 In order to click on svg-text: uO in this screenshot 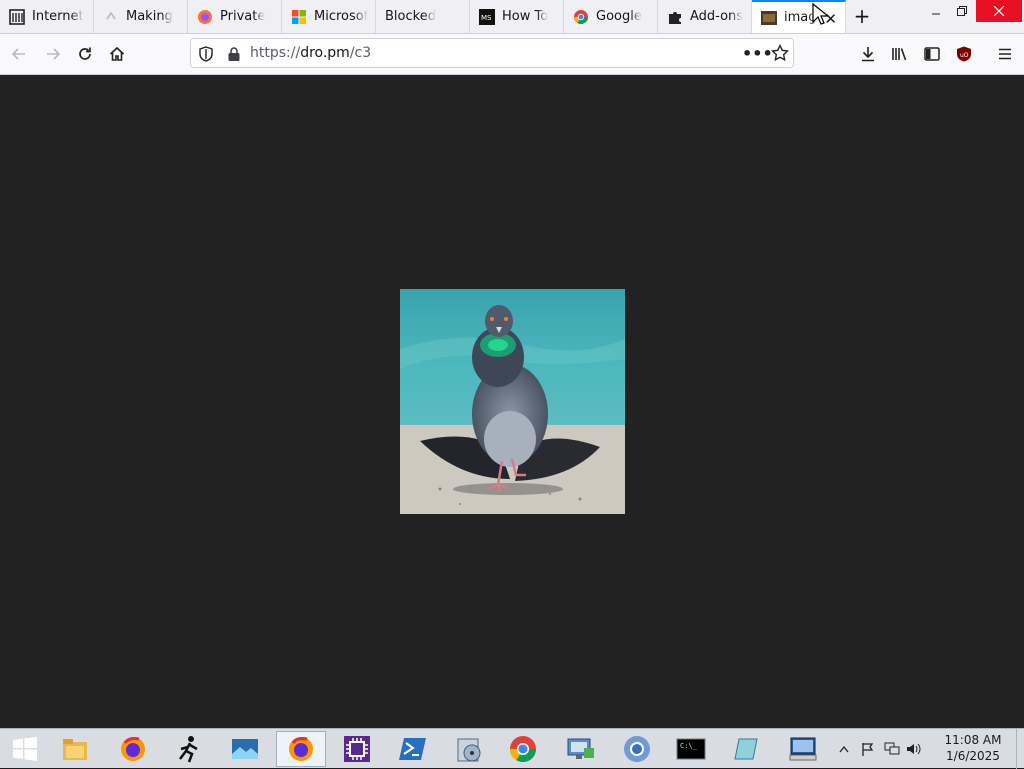, I will do `click(964, 55)`.